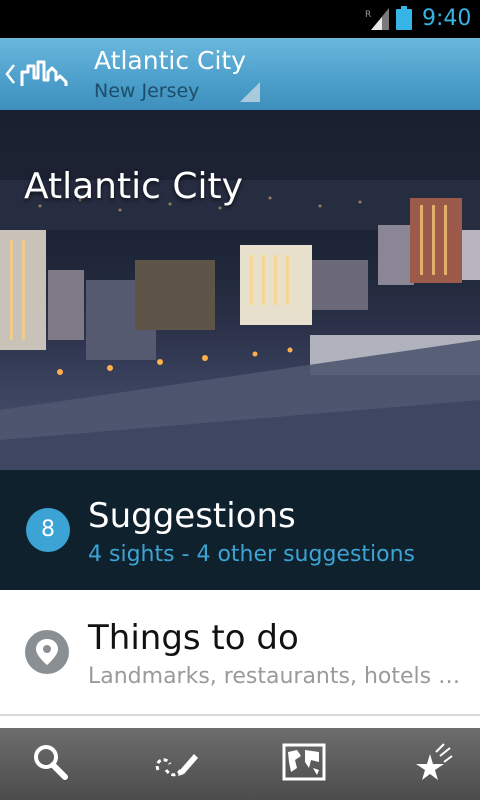  I want to click on suggestions-subtitle: 4 sights - 4 other suggestions, so click(252, 554).